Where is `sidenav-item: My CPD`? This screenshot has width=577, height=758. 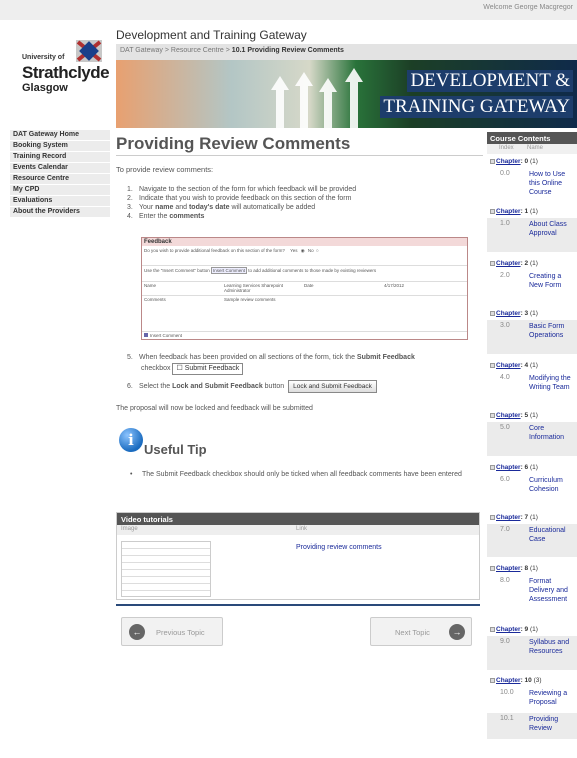
sidenav-item: My CPD is located at coordinates (60, 190).